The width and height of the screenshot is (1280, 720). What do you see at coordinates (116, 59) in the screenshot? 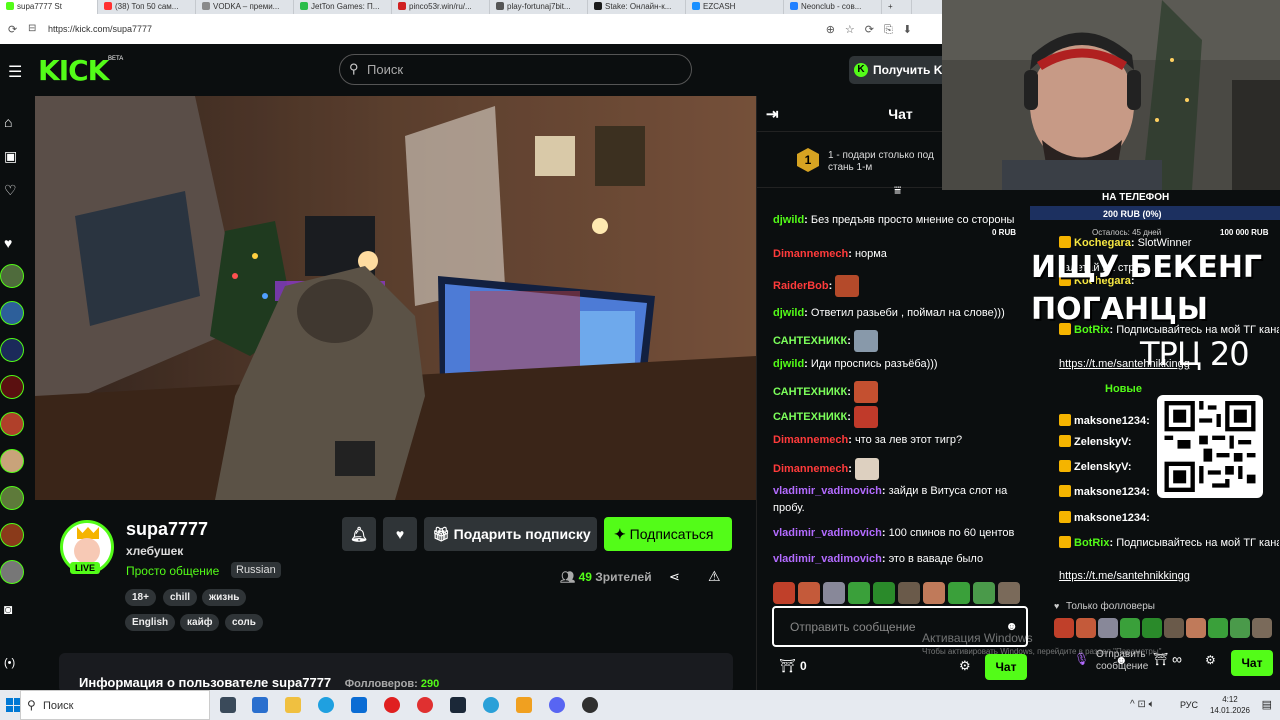
I see `beta-label: BETA` at bounding box center [116, 59].